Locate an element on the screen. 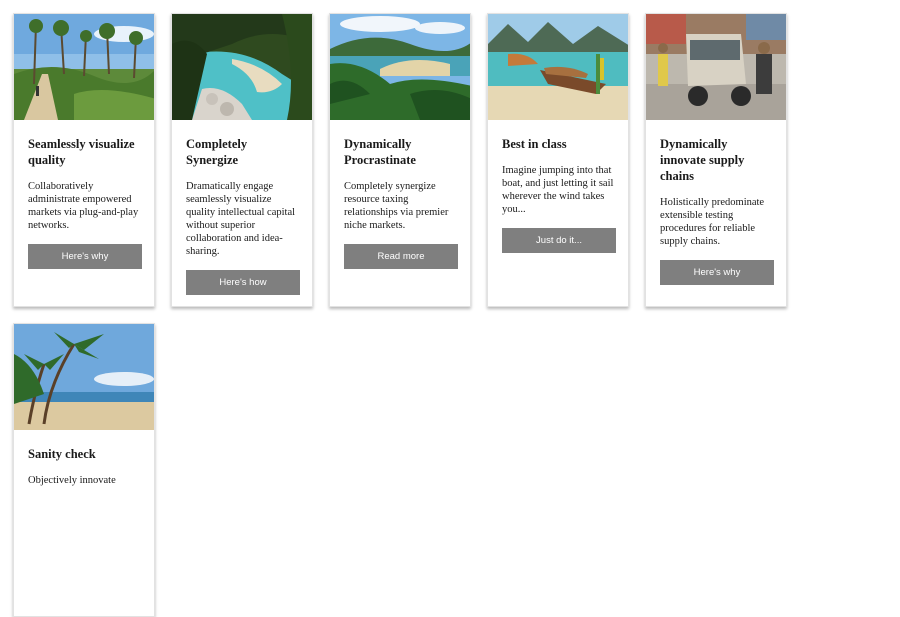 The width and height of the screenshot is (900, 617). card-title: Sanity check is located at coordinates (62, 454).